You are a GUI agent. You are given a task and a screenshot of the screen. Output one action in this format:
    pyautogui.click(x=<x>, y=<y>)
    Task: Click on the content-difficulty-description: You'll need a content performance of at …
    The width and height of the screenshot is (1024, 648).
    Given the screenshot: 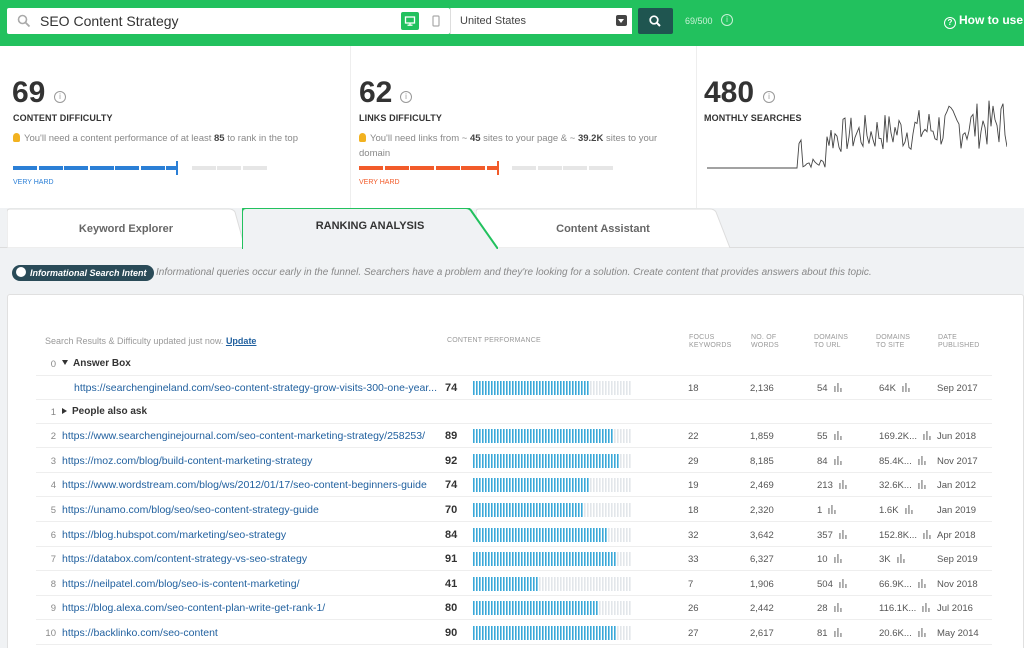 What is the action you would take?
    pyautogui.click(x=178, y=138)
    